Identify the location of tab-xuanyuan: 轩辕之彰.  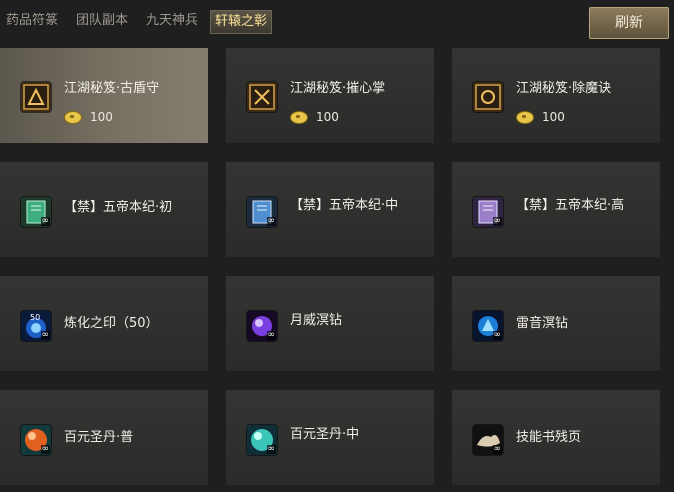
(241, 22).